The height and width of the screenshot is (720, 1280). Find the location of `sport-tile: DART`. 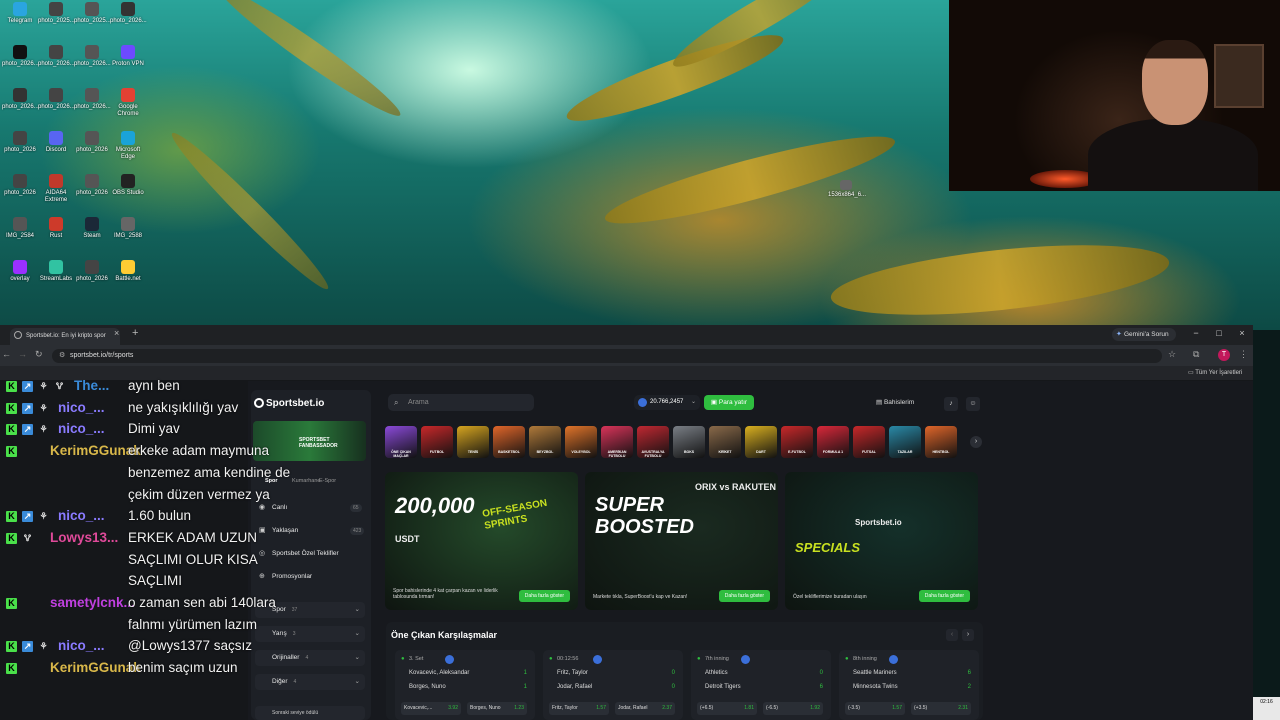

sport-tile: DART is located at coordinates (761, 442).